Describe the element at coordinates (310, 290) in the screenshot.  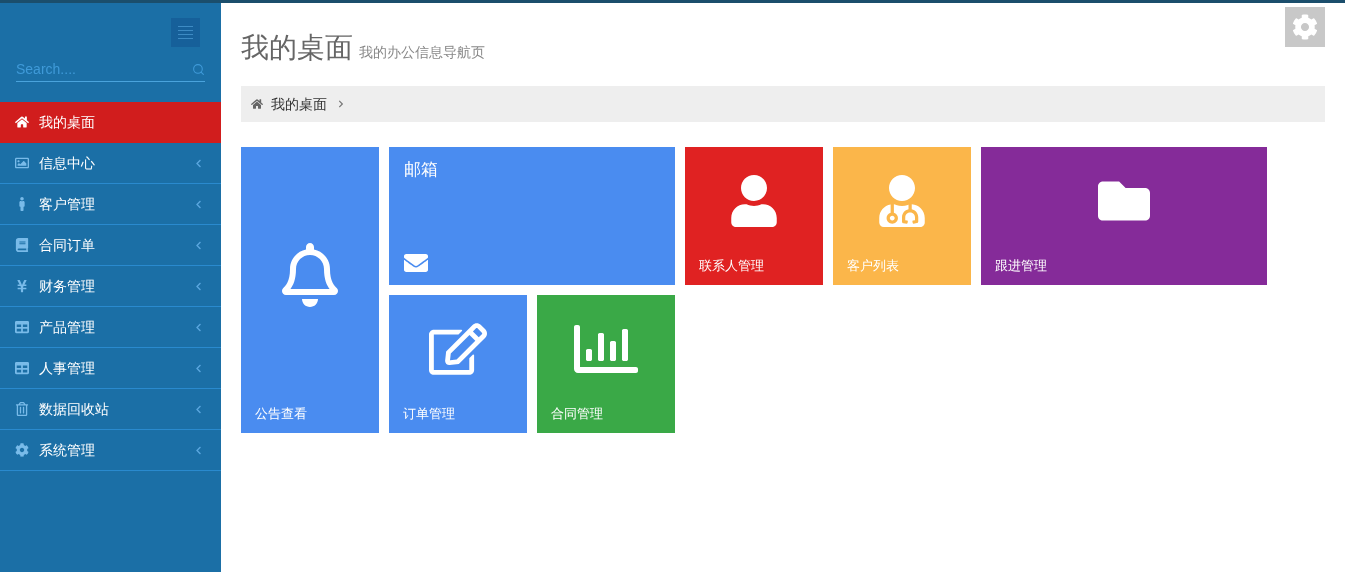
I see `tile: 公告查看` at that location.